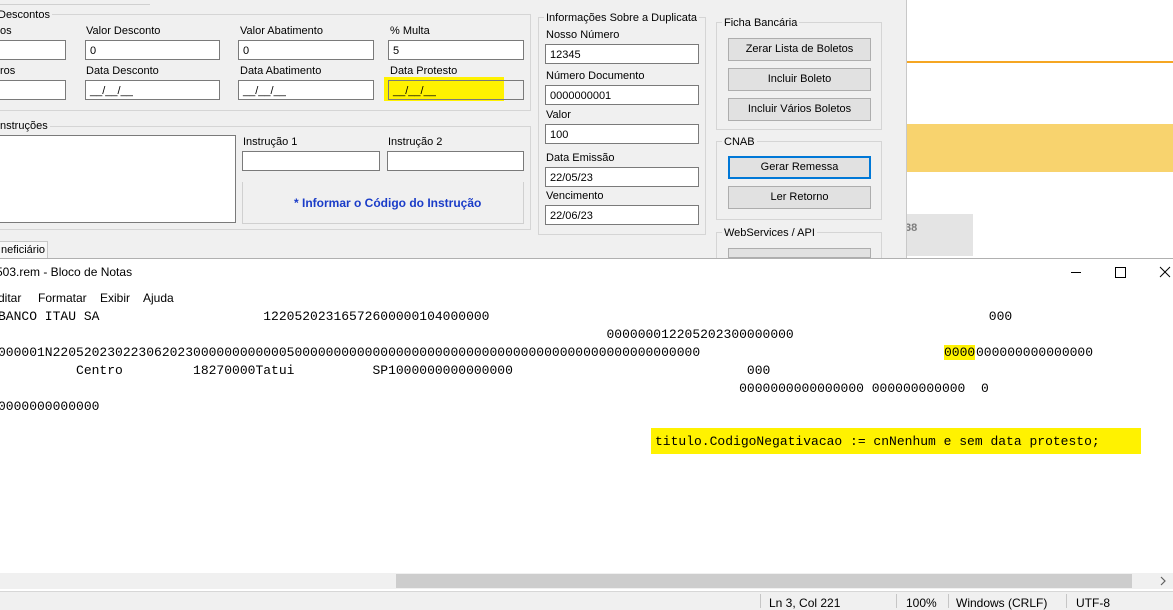  What do you see at coordinates (799, 49) in the screenshot?
I see `zerar-boletos-button: Zerar Lista de Boletos` at bounding box center [799, 49].